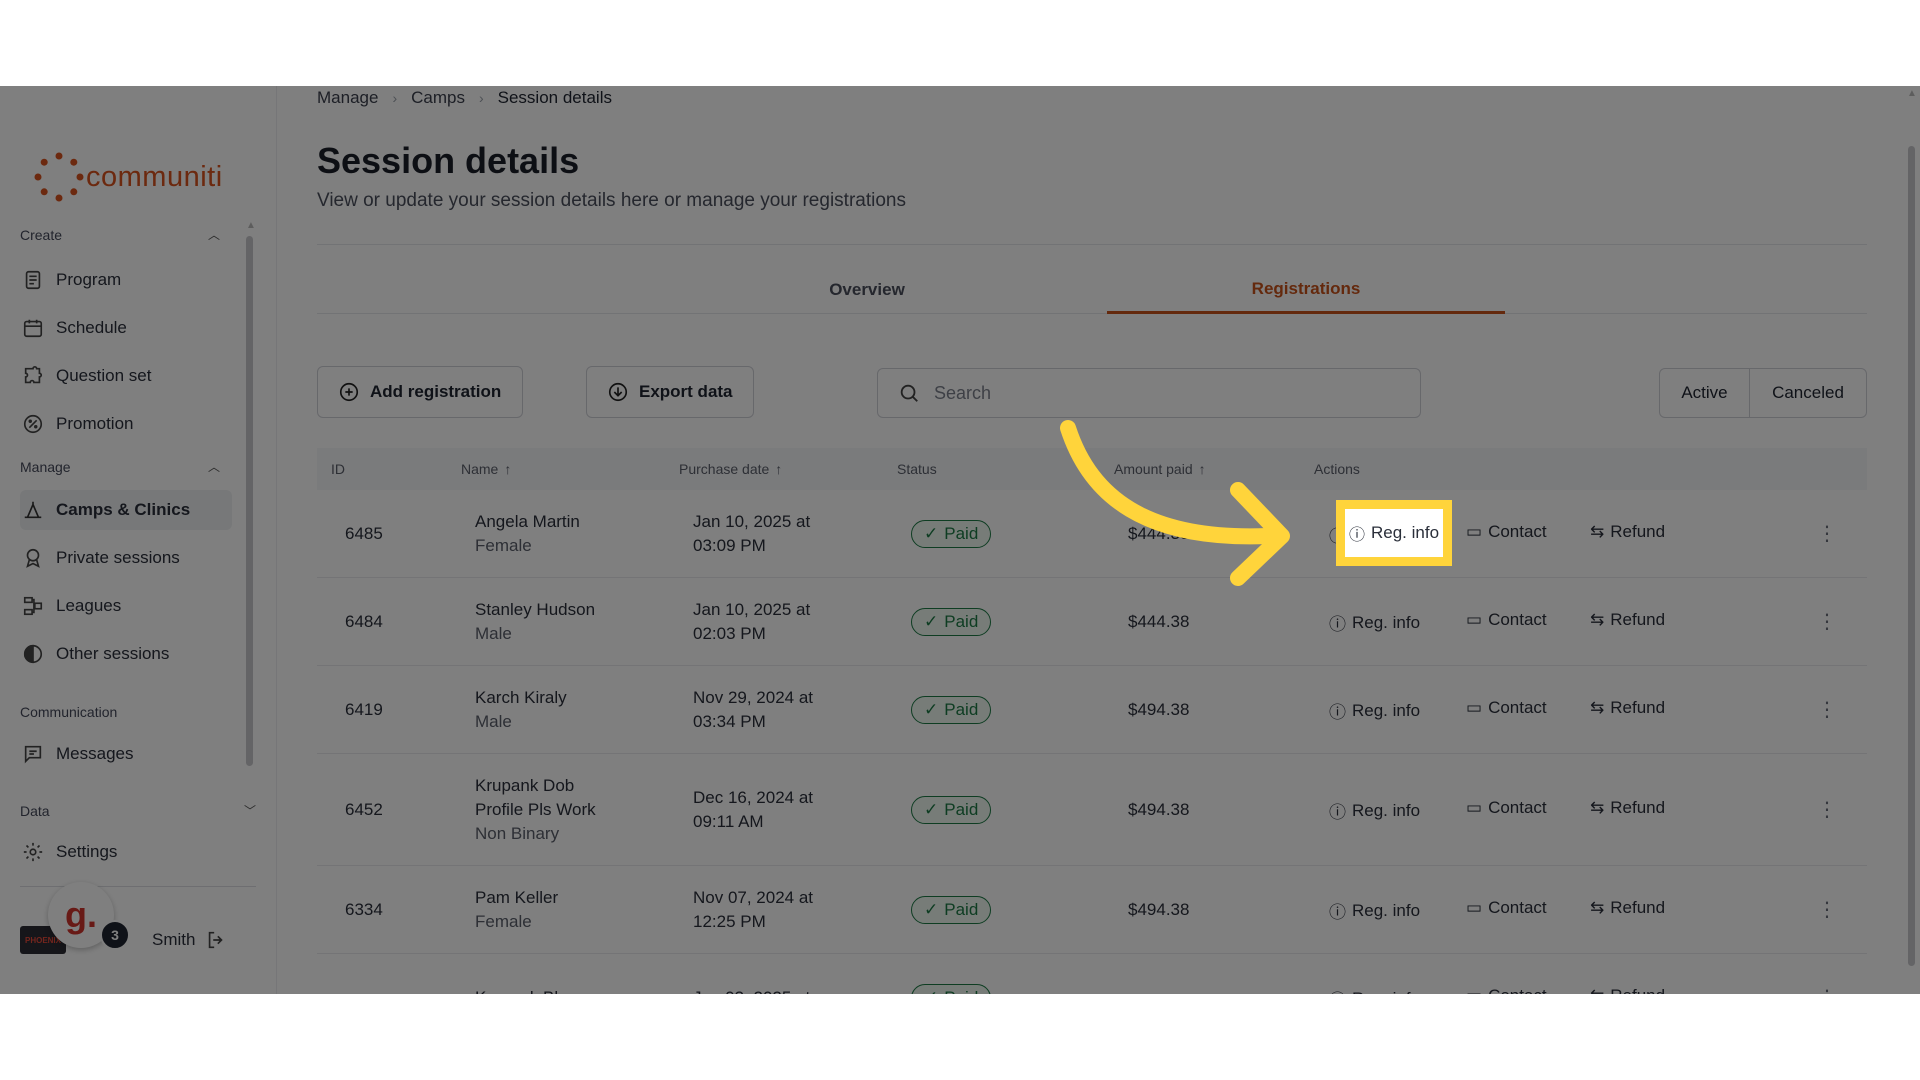  I want to click on highlighted-reg-info-button: ⓘ Reg. info, so click(1394, 533).